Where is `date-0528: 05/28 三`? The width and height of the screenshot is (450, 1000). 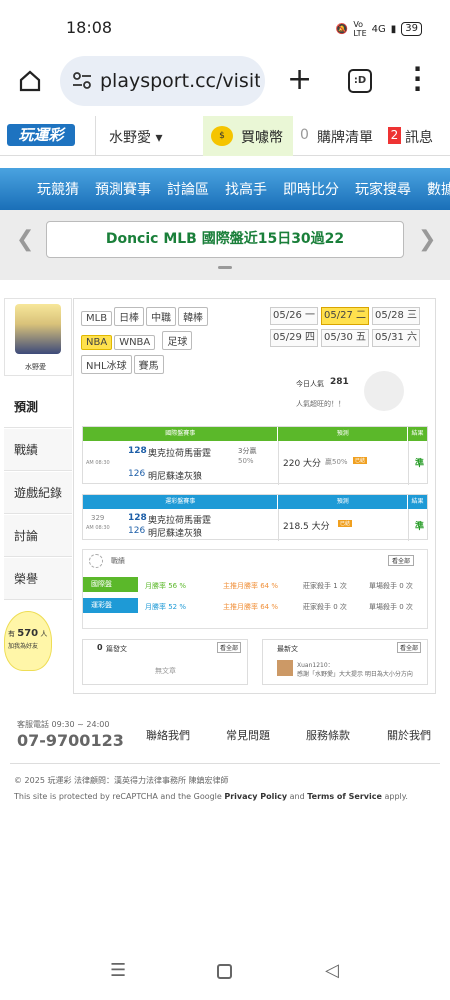 date-0528: 05/28 三 is located at coordinates (396, 316).